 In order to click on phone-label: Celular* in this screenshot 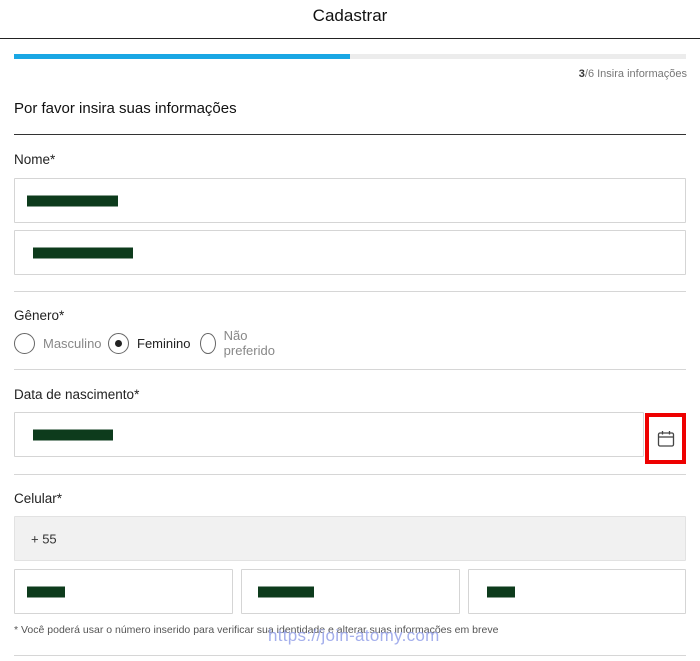, I will do `click(38, 498)`.